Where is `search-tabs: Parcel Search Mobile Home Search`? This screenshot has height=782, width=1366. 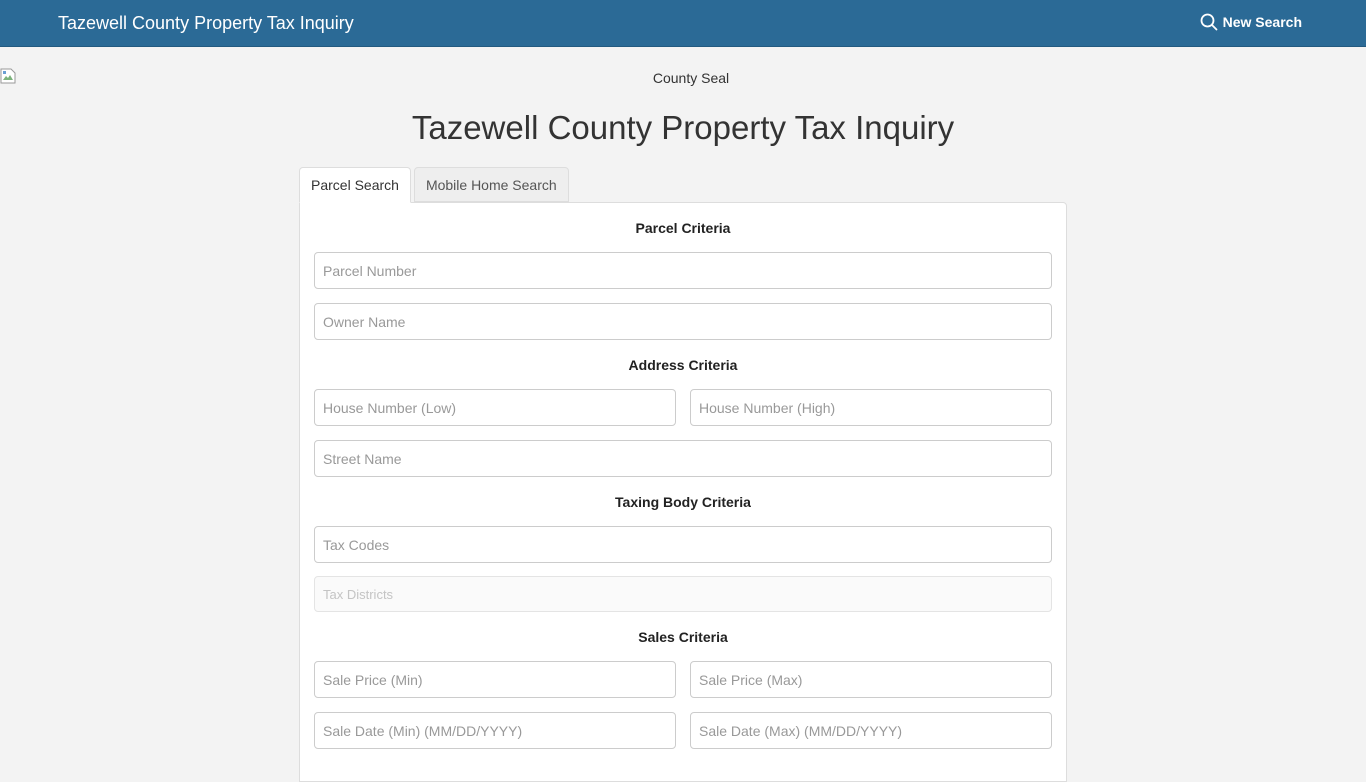
search-tabs: Parcel Search Mobile Home Search is located at coordinates (435, 185).